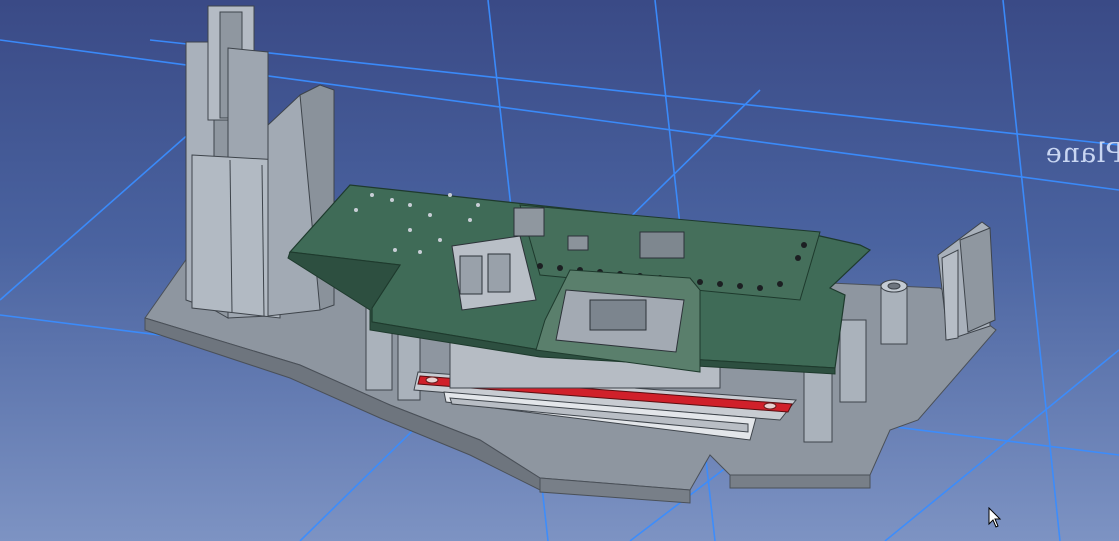  Describe the element at coordinates (995, 517) in the screenshot. I see `mouse-pointer-icon` at that location.